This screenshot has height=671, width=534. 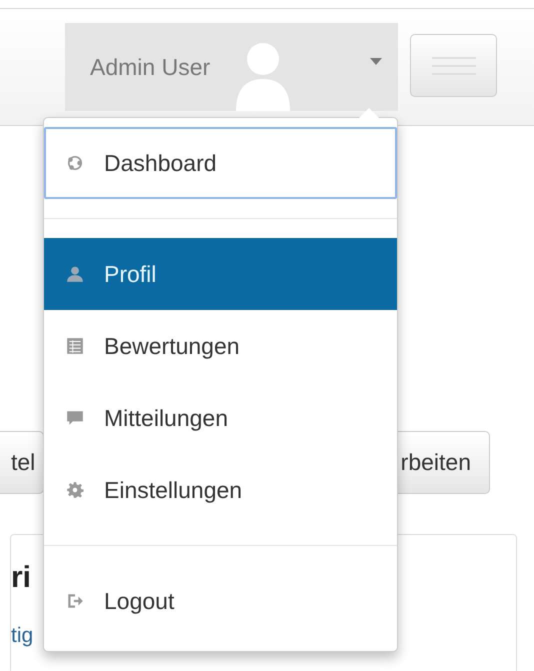 What do you see at coordinates (220, 346) in the screenshot?
I see `menu-item: Bewertungen` at bounding box center [220, 346].